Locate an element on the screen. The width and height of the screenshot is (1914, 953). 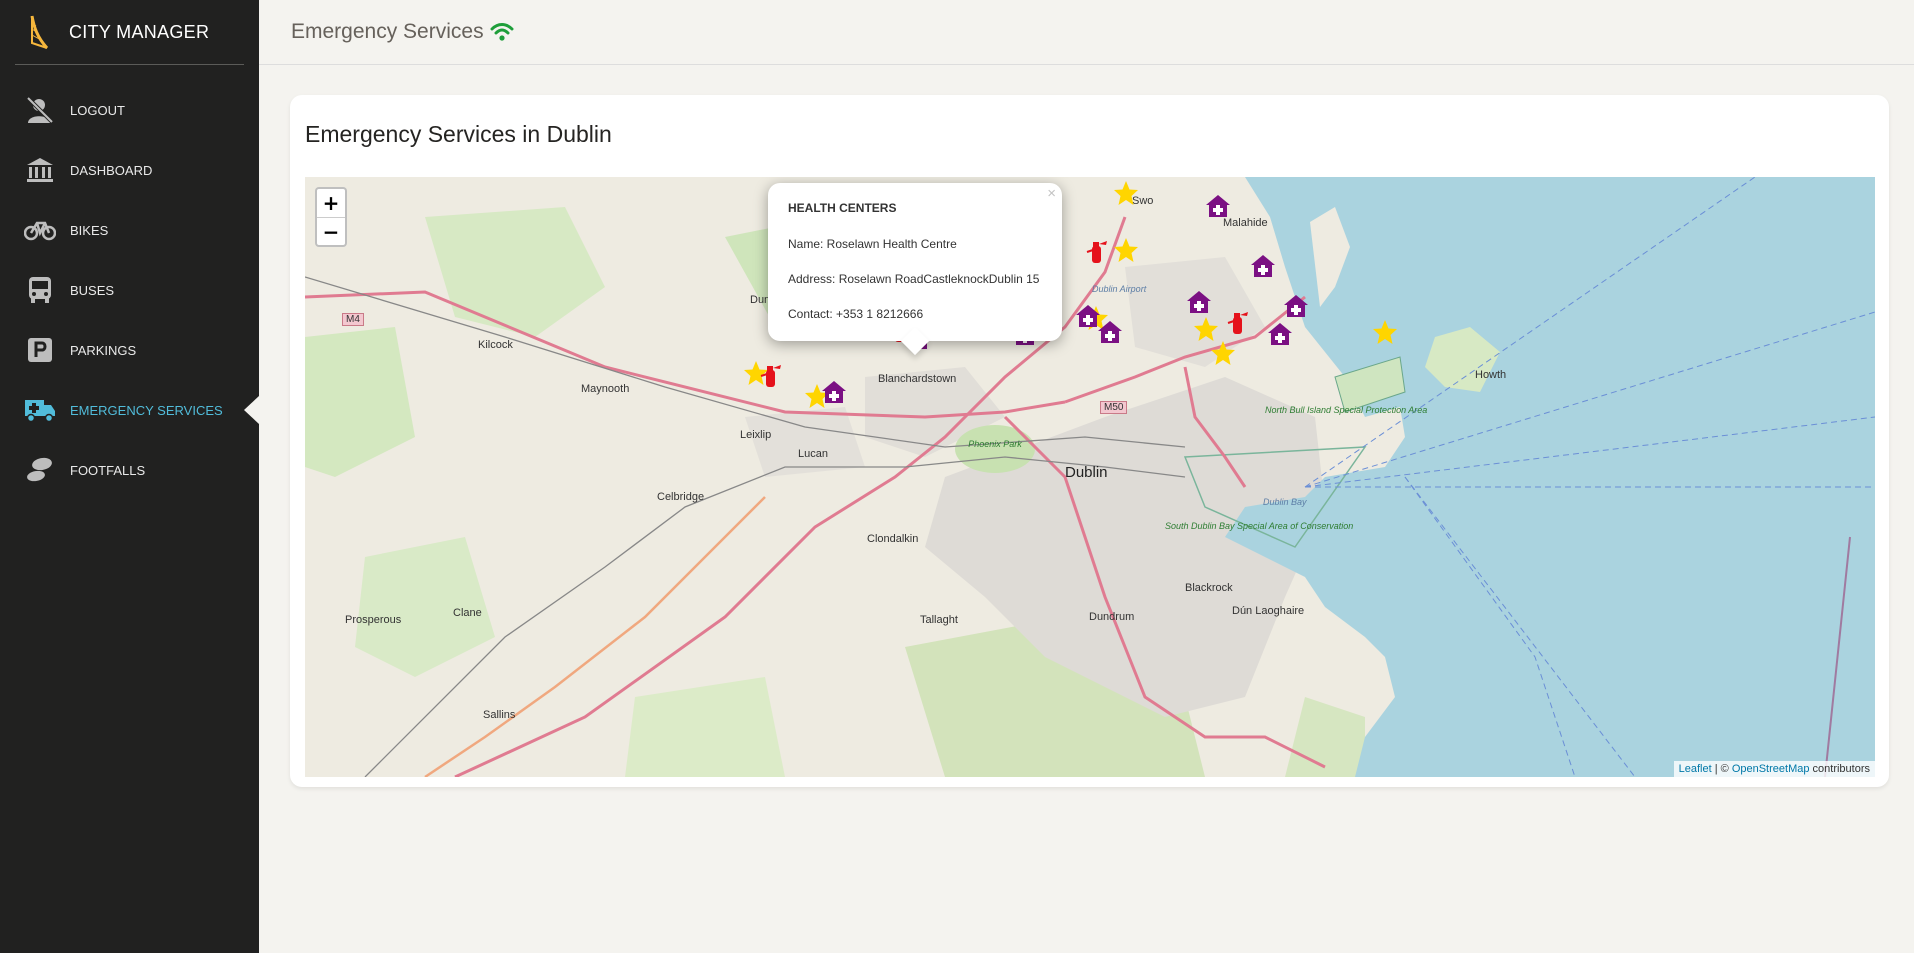
place-label-lucan: Lucan is located at coordinates (813, 454).